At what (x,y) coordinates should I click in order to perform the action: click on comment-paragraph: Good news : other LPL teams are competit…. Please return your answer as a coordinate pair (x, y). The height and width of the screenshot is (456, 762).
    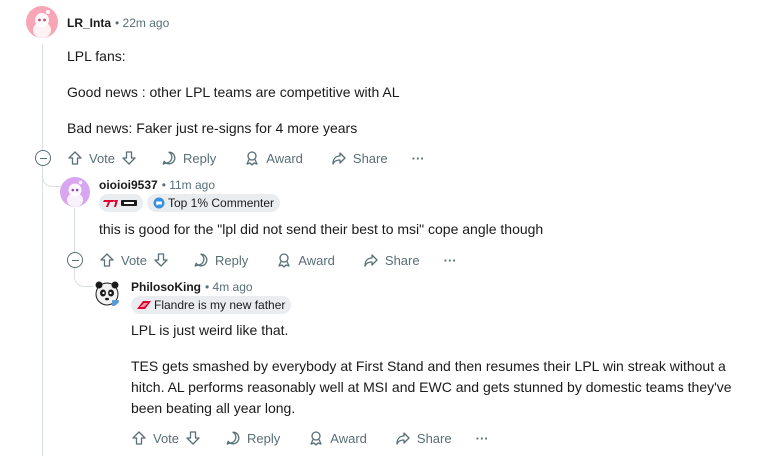
    Looking at the image, I should click on (233, 92).